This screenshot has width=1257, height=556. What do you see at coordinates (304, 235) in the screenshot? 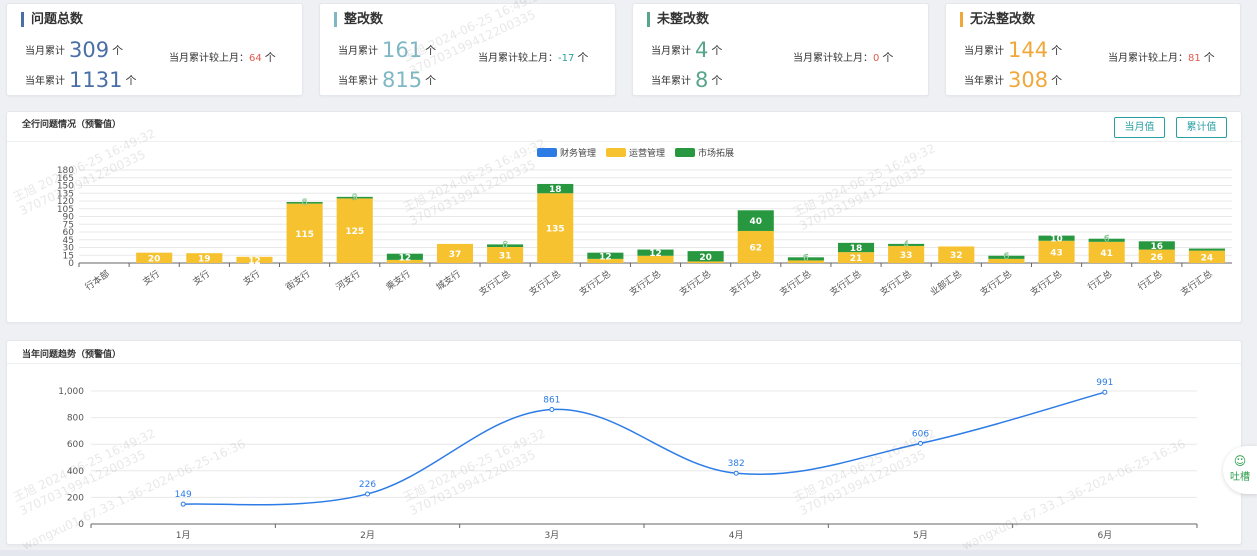
I see `data-label: 115` at bounding box center [304, 235].